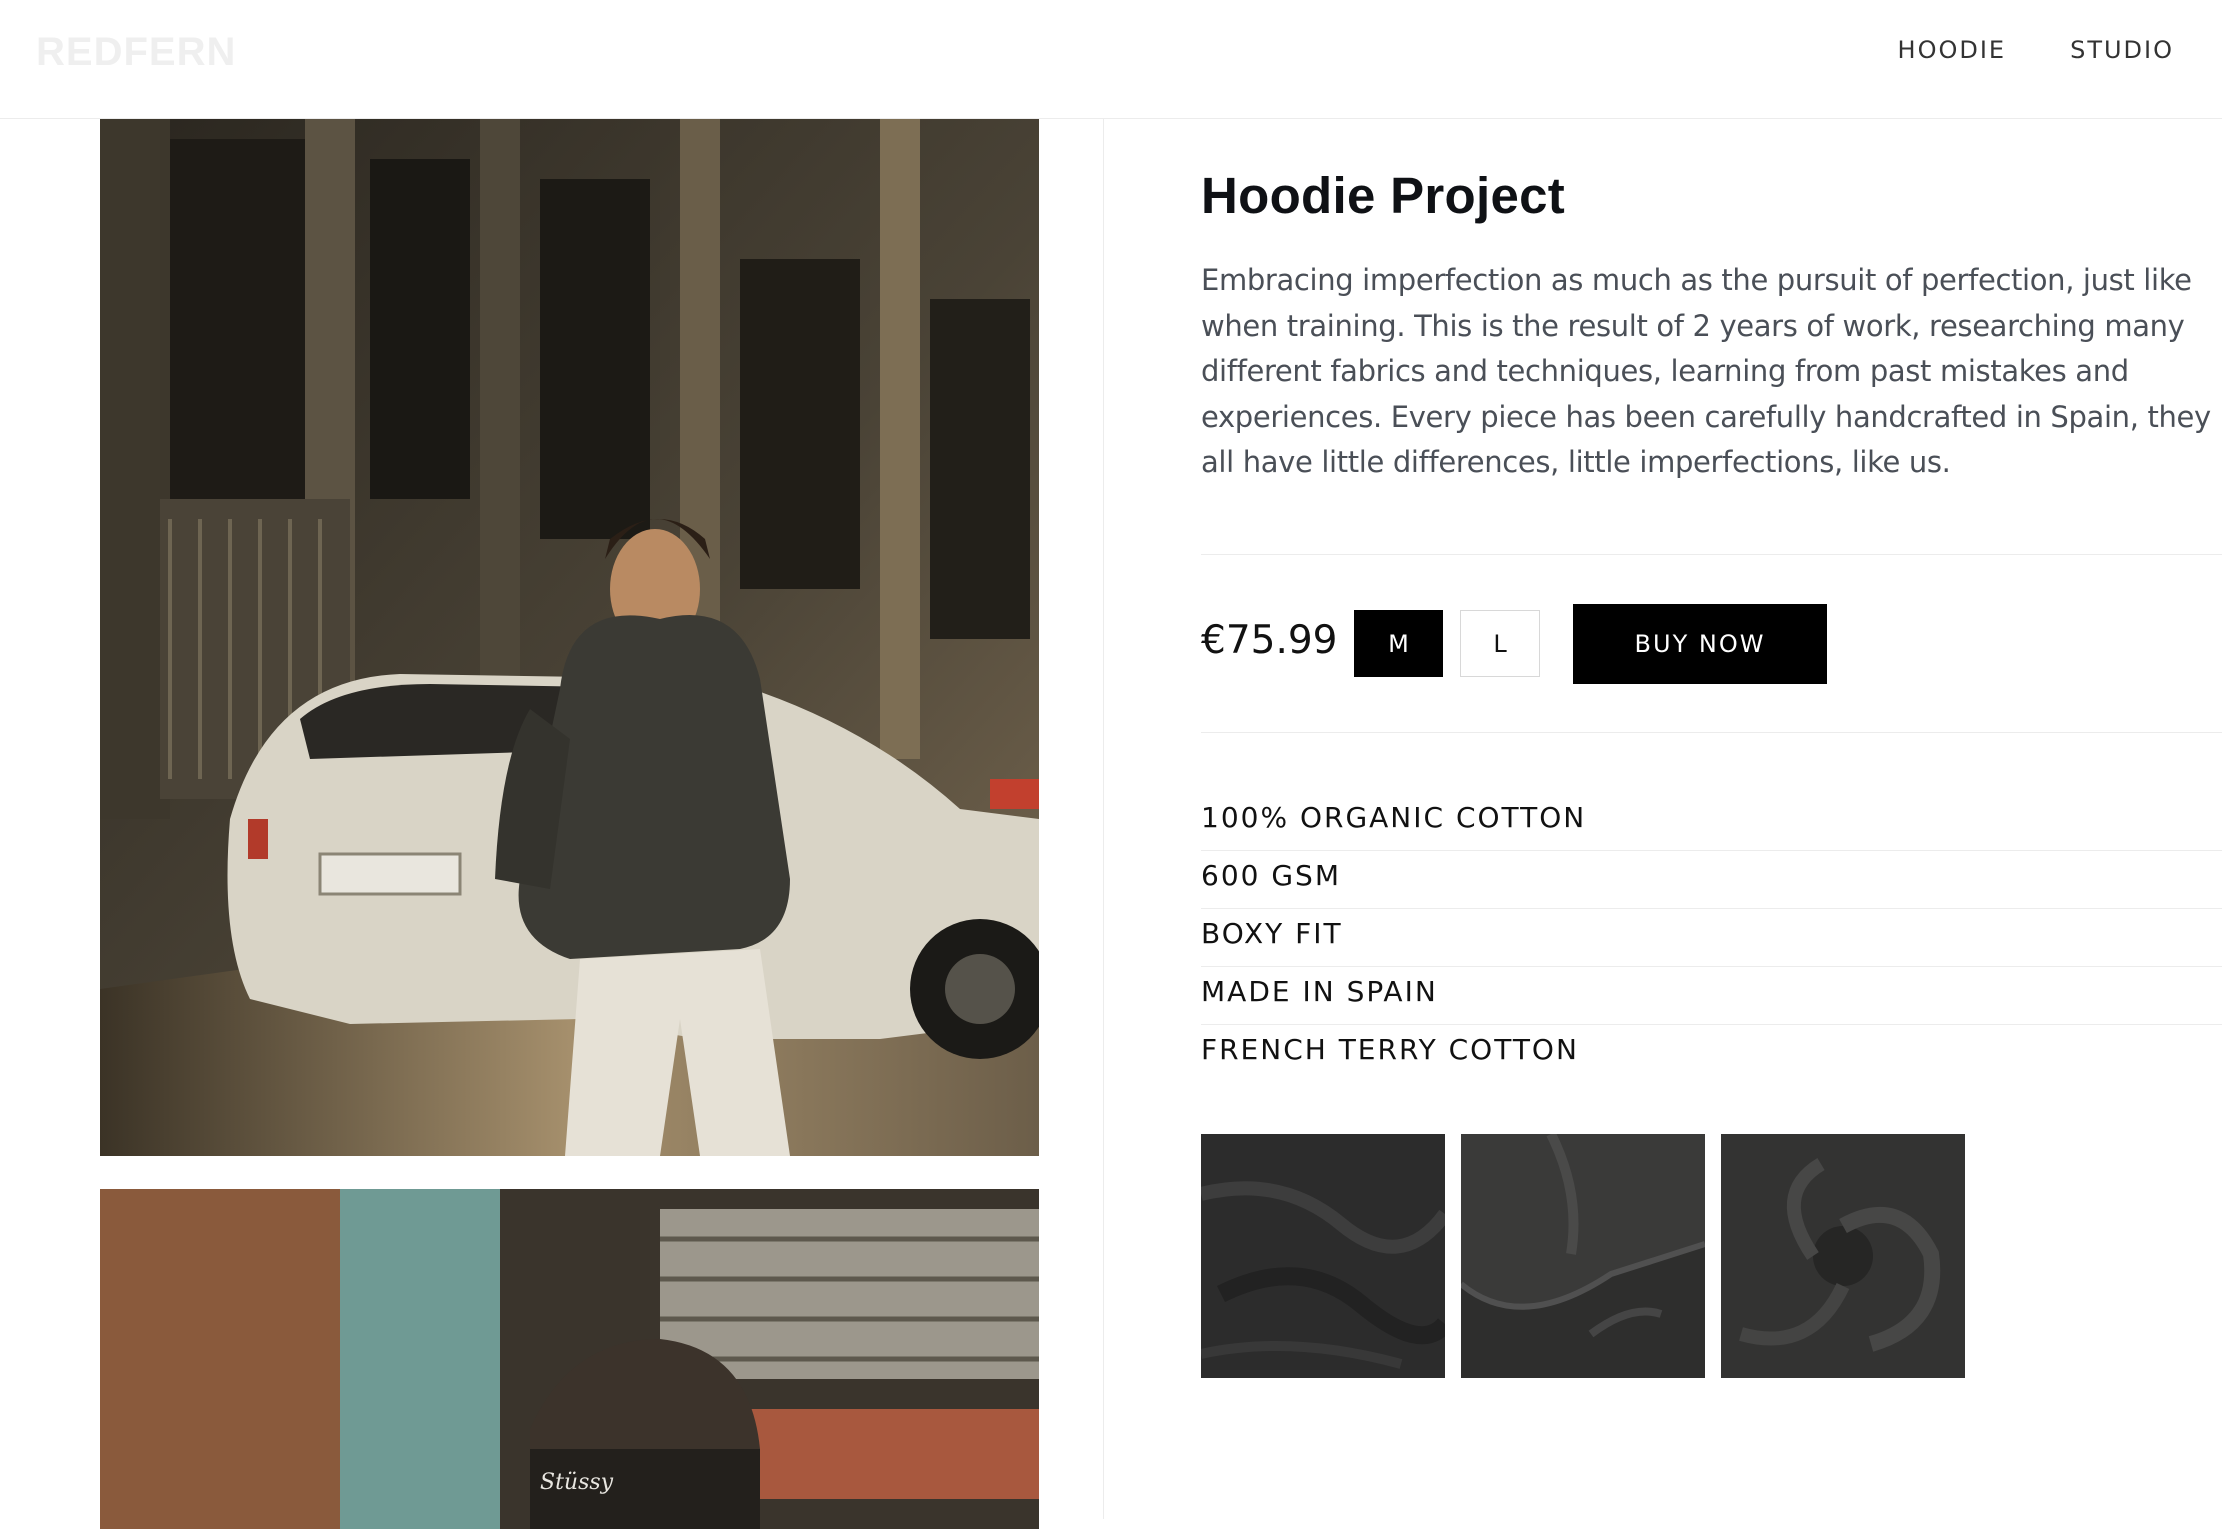  Describe the element at coordinates (1323, 1256) in the screenshot. I see `fabric-swatch-flat` at that location.